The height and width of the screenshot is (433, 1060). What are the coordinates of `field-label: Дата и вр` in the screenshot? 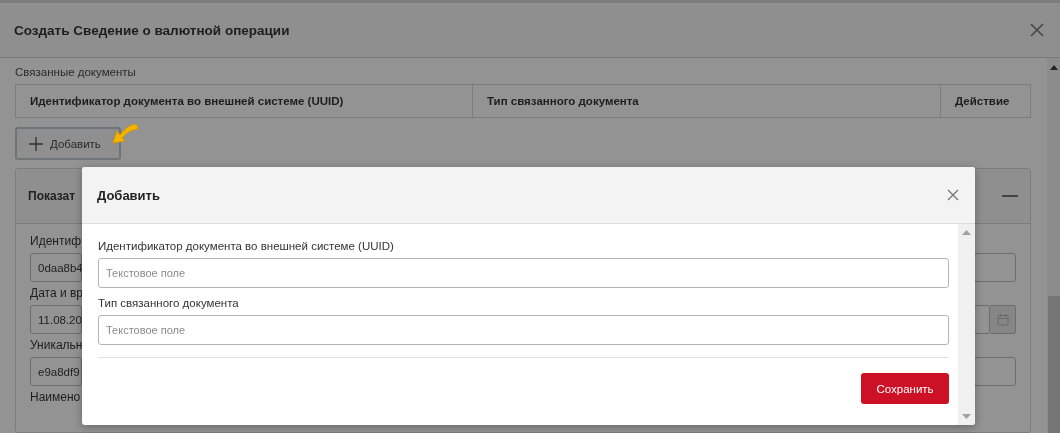 It's located at (56, 293).